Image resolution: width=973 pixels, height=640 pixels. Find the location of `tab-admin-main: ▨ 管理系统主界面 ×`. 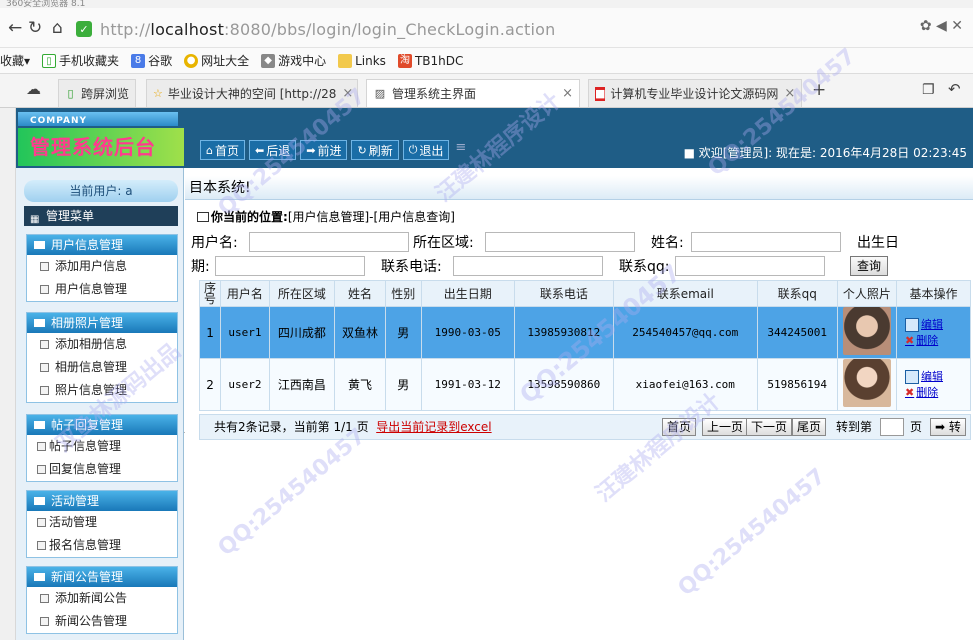

tab-admin-main: ▨ 管理系统主界面 × is located at coordinates (473, 93).